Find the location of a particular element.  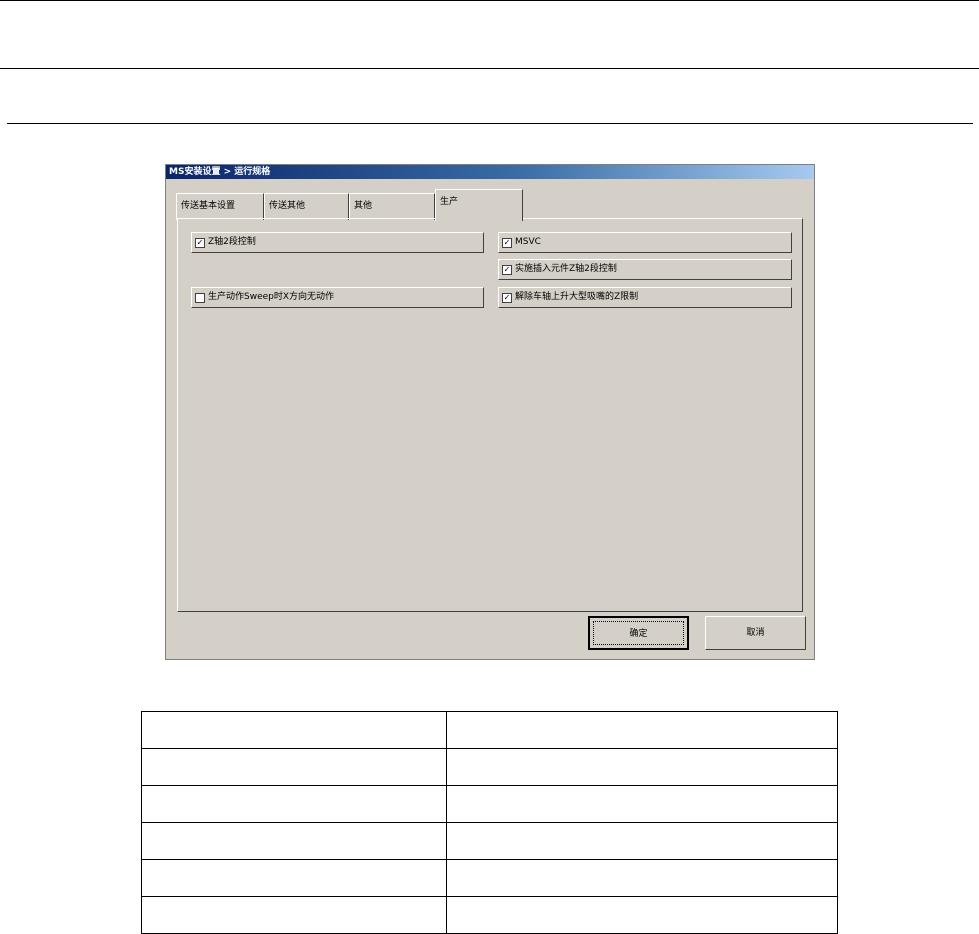

section-rule is located at coordinates (490, 123).